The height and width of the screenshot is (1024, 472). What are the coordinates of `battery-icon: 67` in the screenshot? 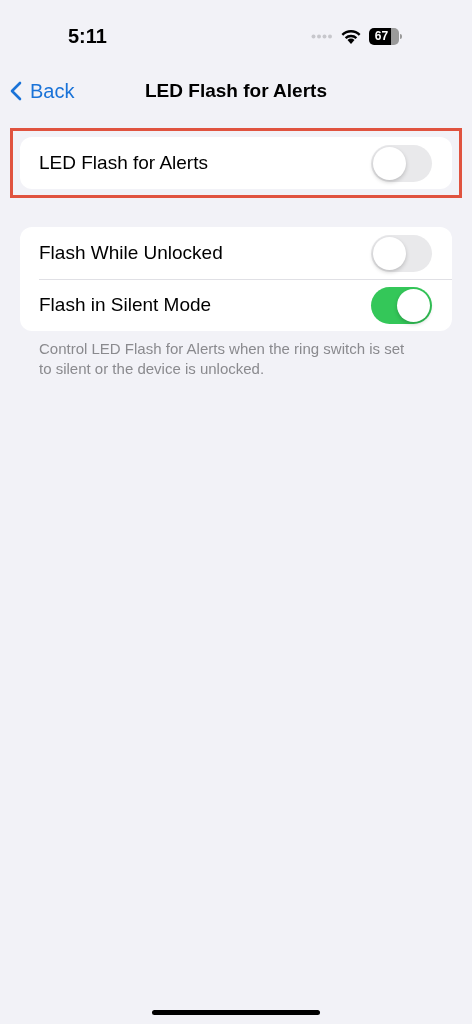 It's located at (385, 36).